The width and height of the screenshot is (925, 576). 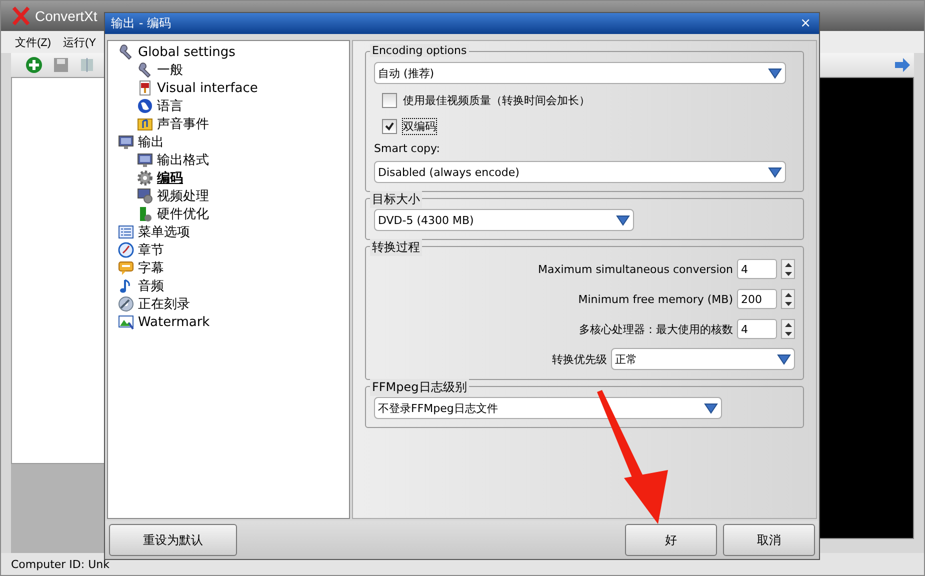 What do you see at coordinates (160, 178) in the screenshot?
I see `tree-item: 编码` at bounding box center [160, 178].